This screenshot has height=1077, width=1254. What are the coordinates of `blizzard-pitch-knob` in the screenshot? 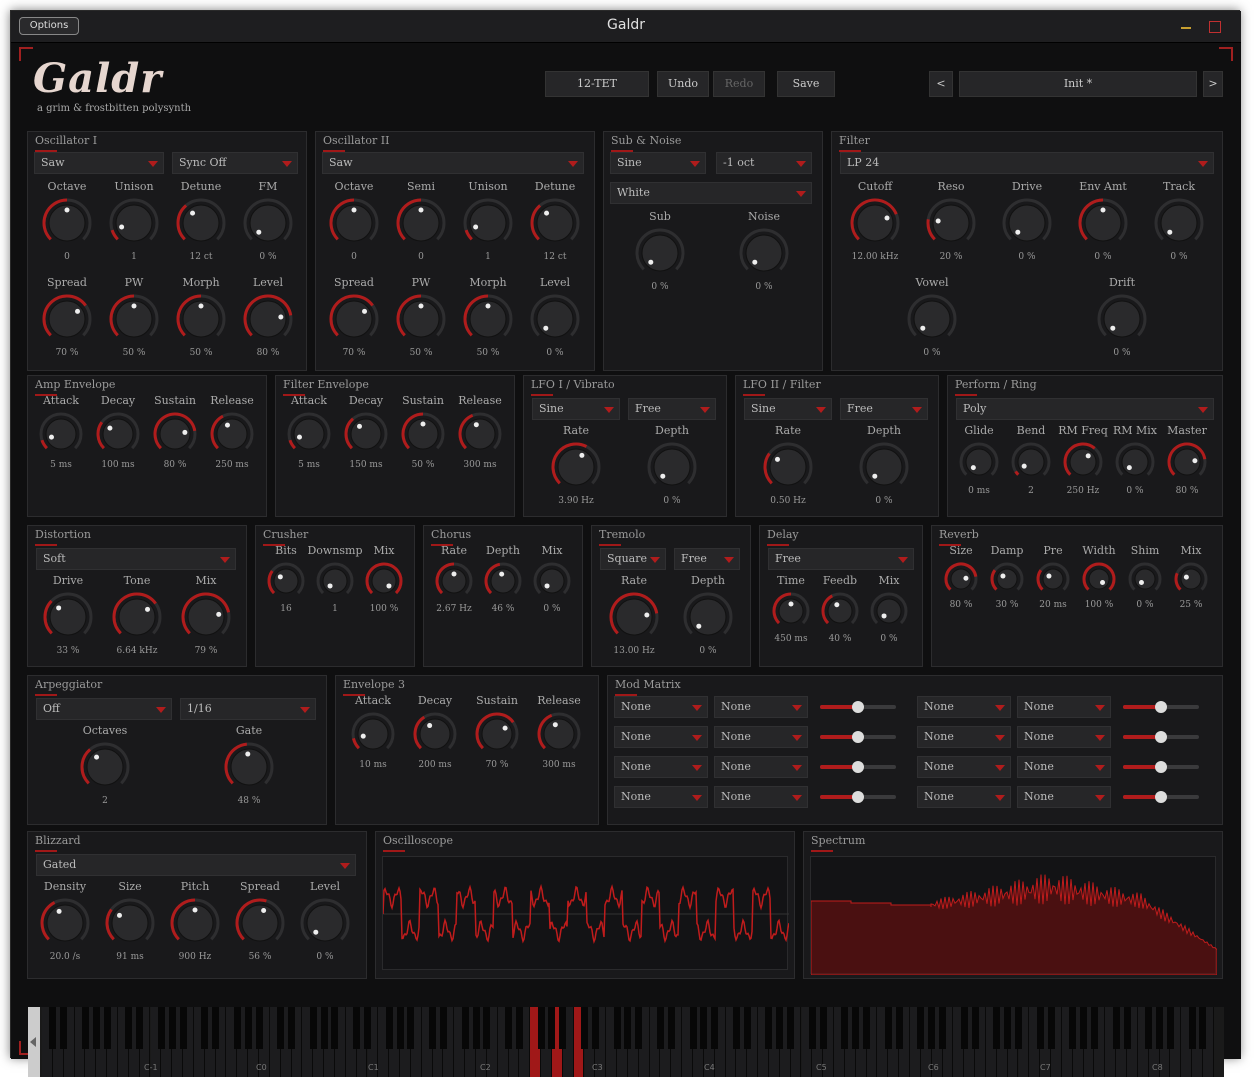 It's located at (195, 923).